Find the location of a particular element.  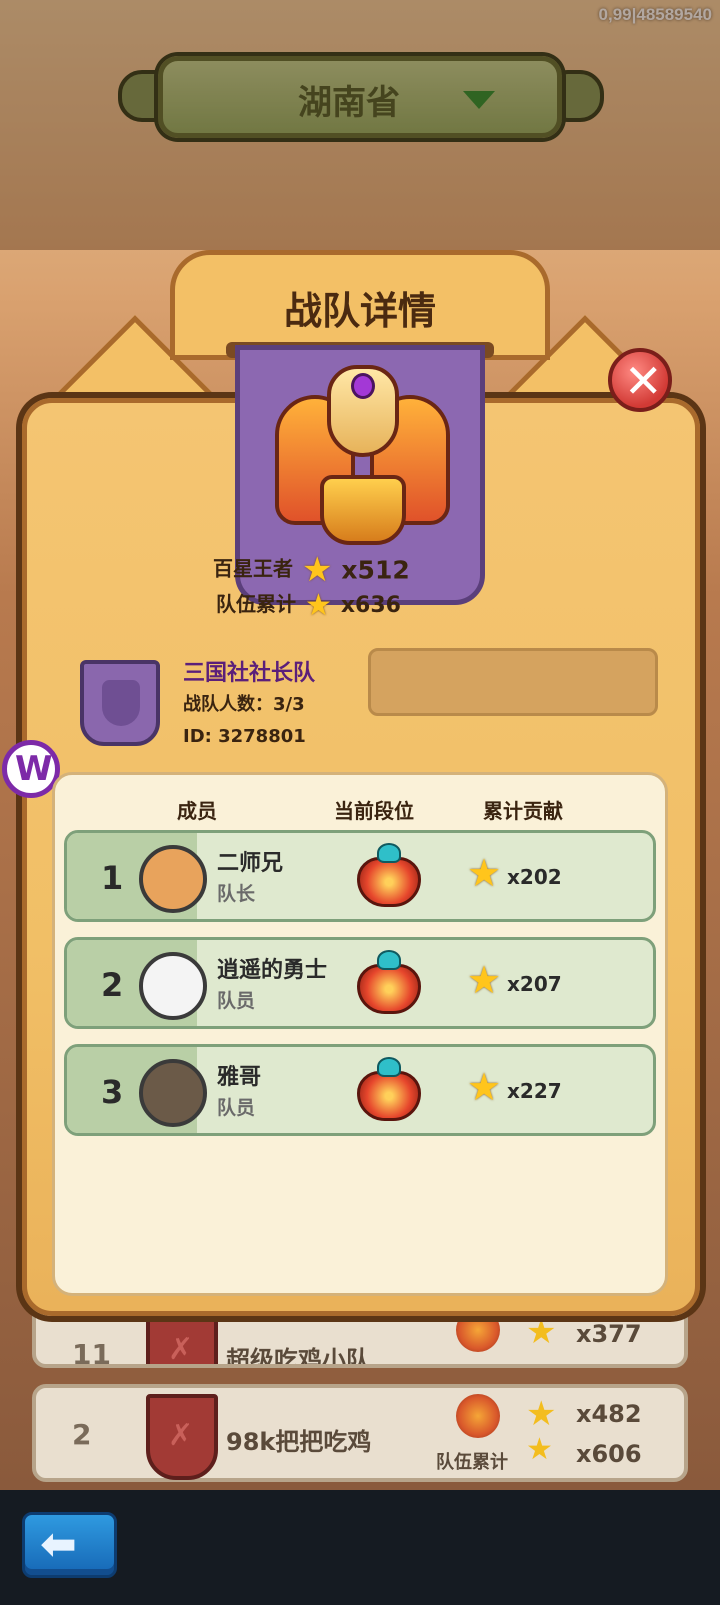

ranking-row: 2 ✗ 98k把把吃鸡 ★ x482 队伍累计 ★ x606 is located at coordinates (360, 1433).